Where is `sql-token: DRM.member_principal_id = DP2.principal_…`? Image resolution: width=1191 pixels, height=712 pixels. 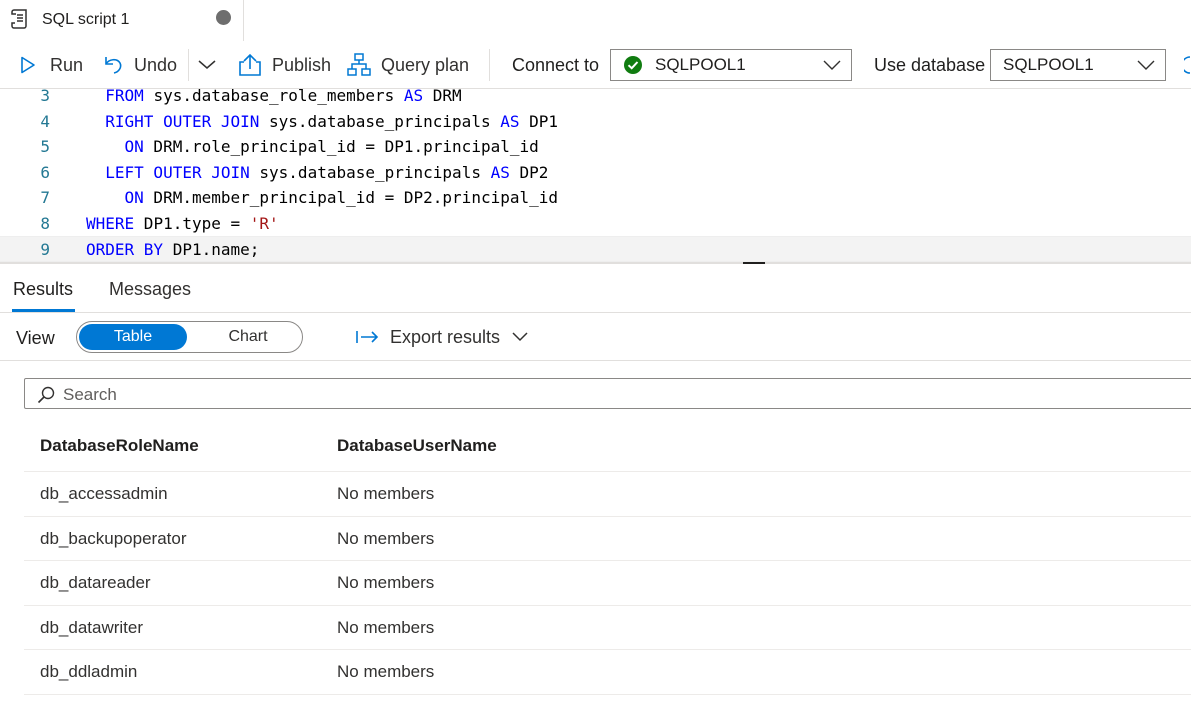 sql-token: DRM.member_principal_id = DP2.principal_… is located at coordinates (351, 197).